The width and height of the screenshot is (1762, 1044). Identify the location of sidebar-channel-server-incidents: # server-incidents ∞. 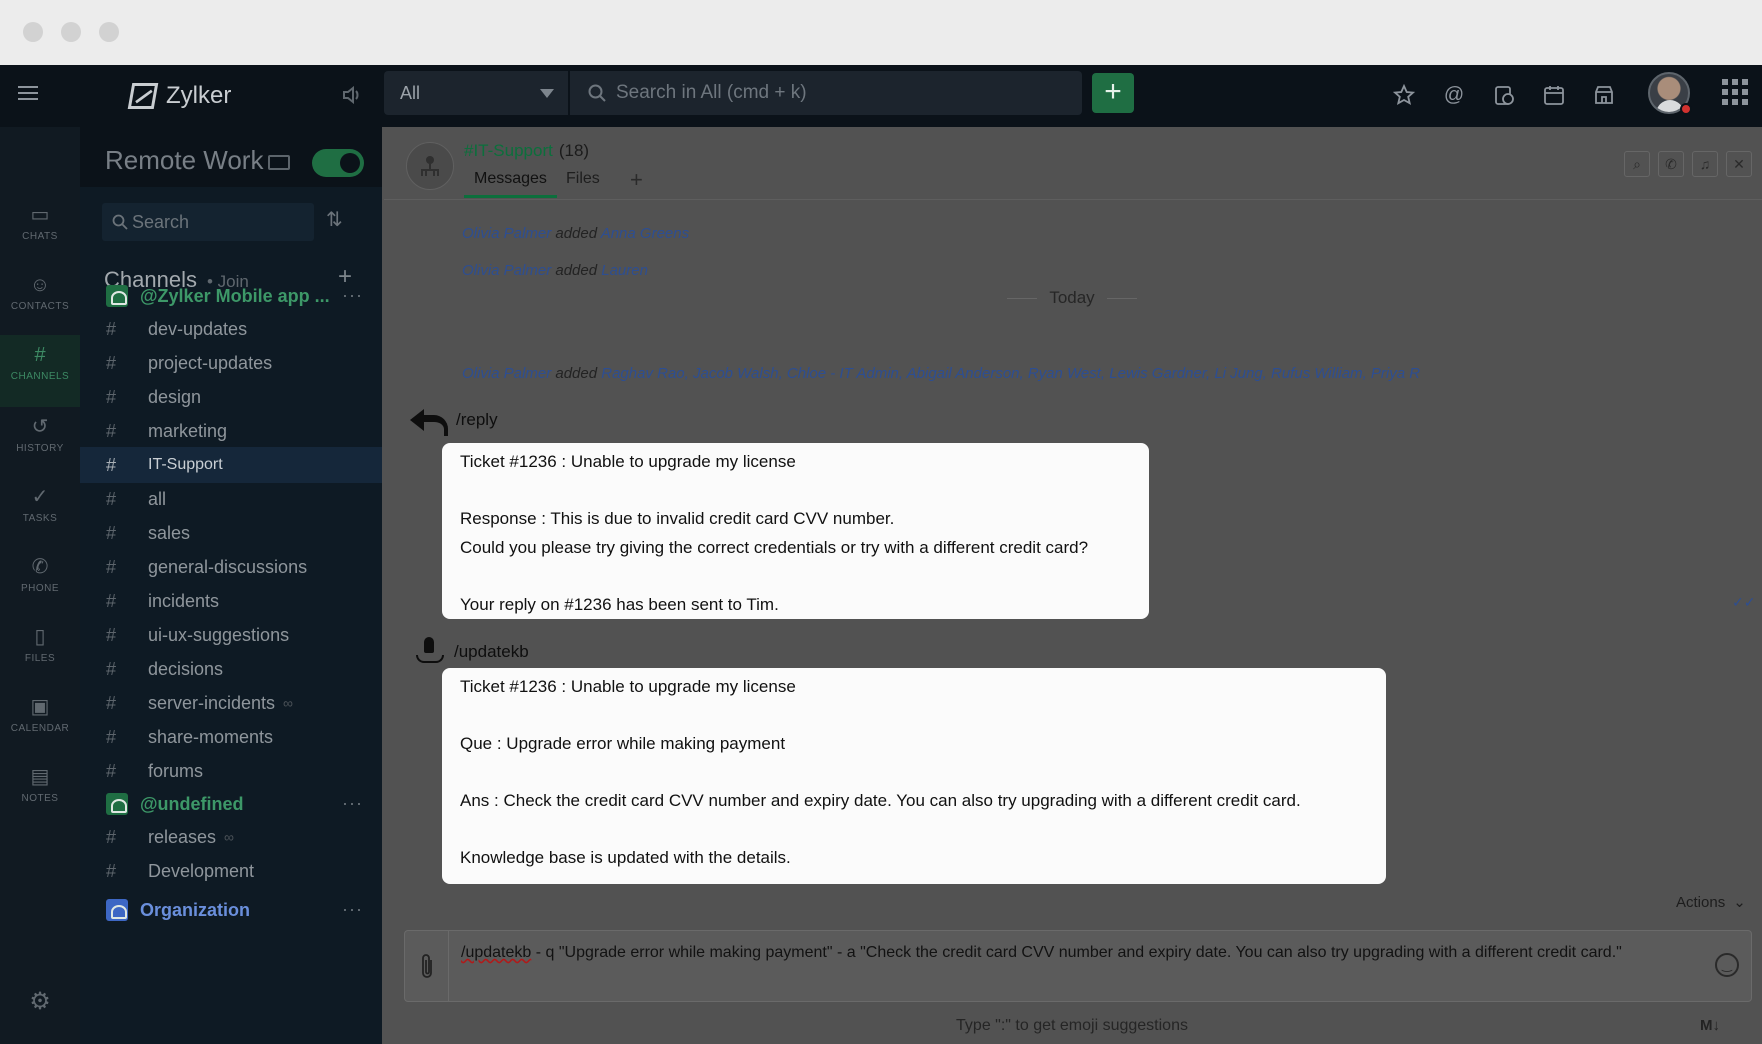
(231, 703).